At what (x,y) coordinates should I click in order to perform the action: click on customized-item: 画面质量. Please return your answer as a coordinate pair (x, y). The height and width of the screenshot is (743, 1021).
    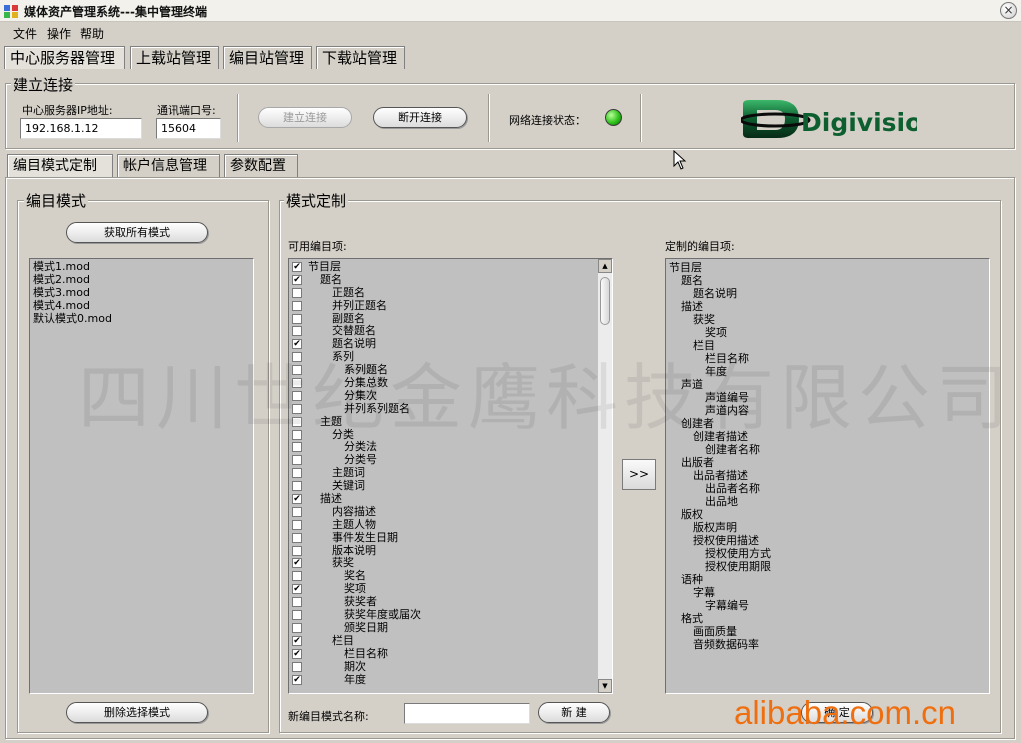
    Looking at the image, I should click on (827, 631).